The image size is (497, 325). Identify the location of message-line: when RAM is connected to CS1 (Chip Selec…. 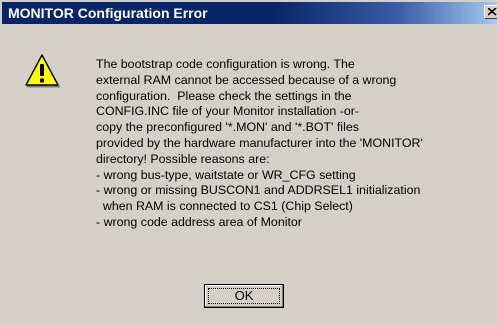
(224, 206).